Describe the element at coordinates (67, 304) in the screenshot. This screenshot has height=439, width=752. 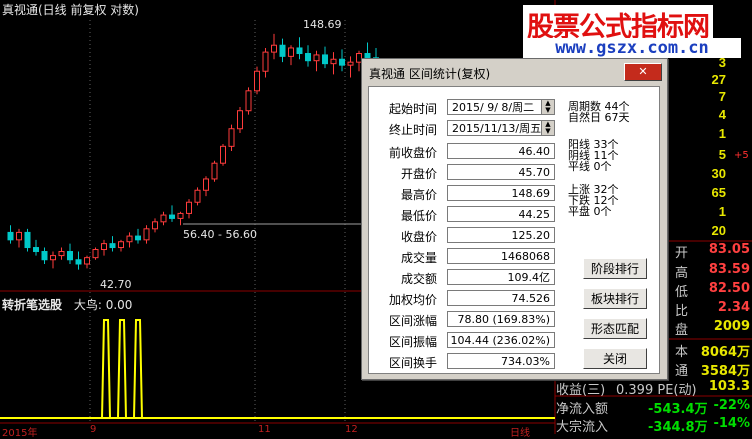
I see `indicator-header: 转折笔选股 大鸟: 0.00` at that location.